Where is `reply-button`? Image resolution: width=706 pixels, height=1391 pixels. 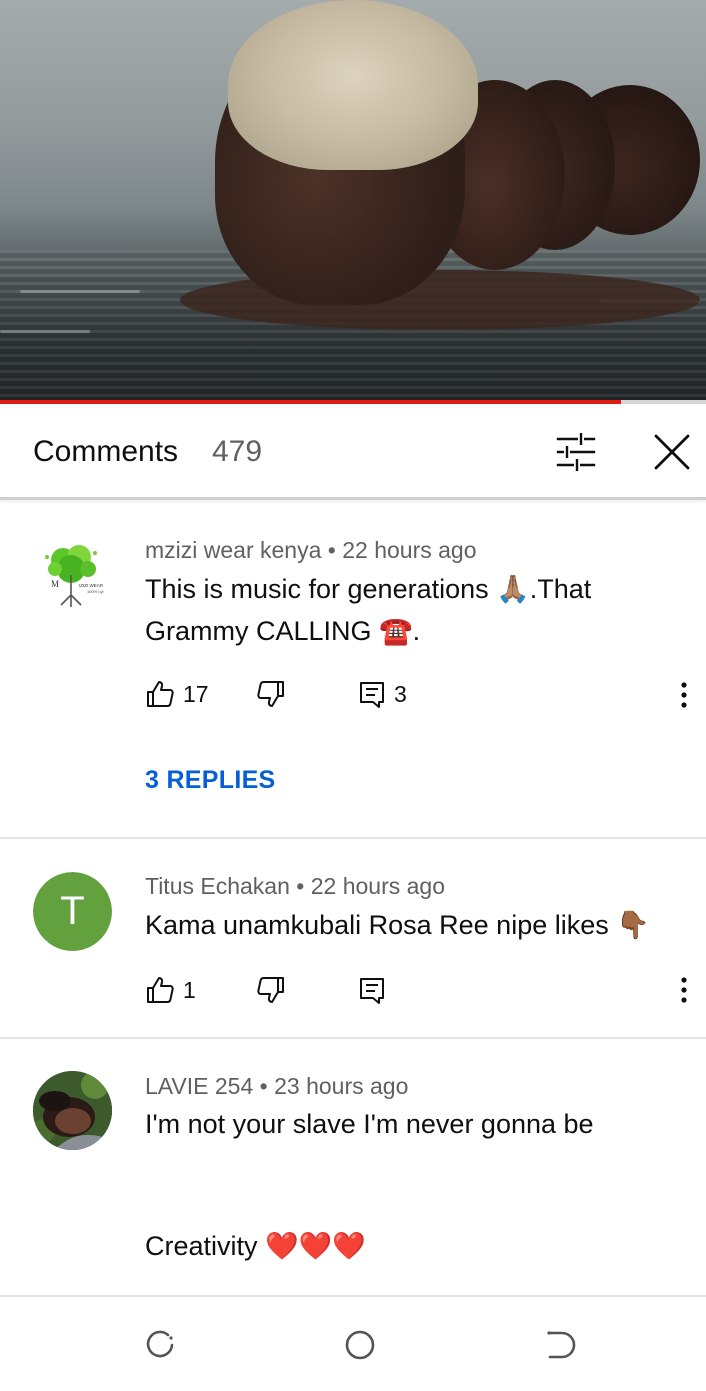 reply-button is located at coordinates (372, 990).